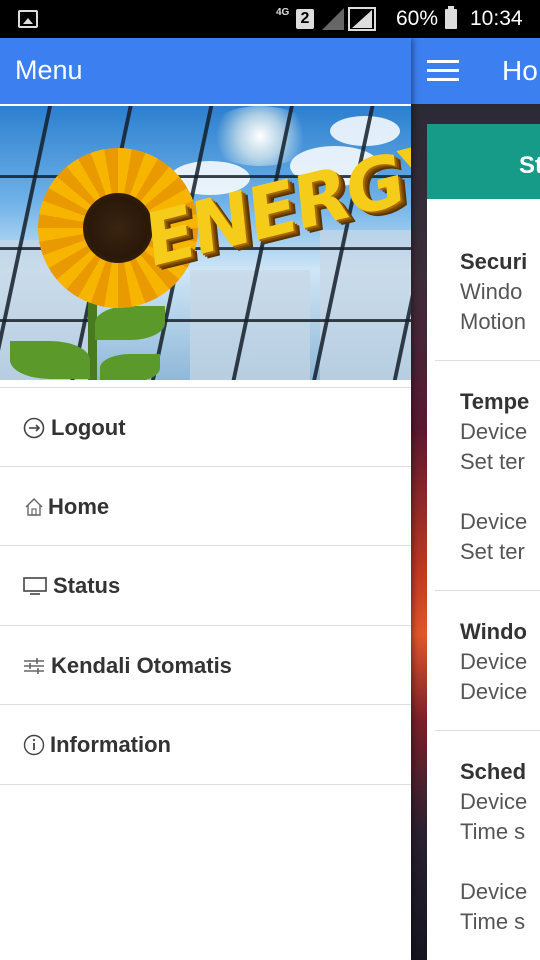  Describe the element at coordinates (529, 165) in the screenshot. I see `card-header-label: St` at that location.